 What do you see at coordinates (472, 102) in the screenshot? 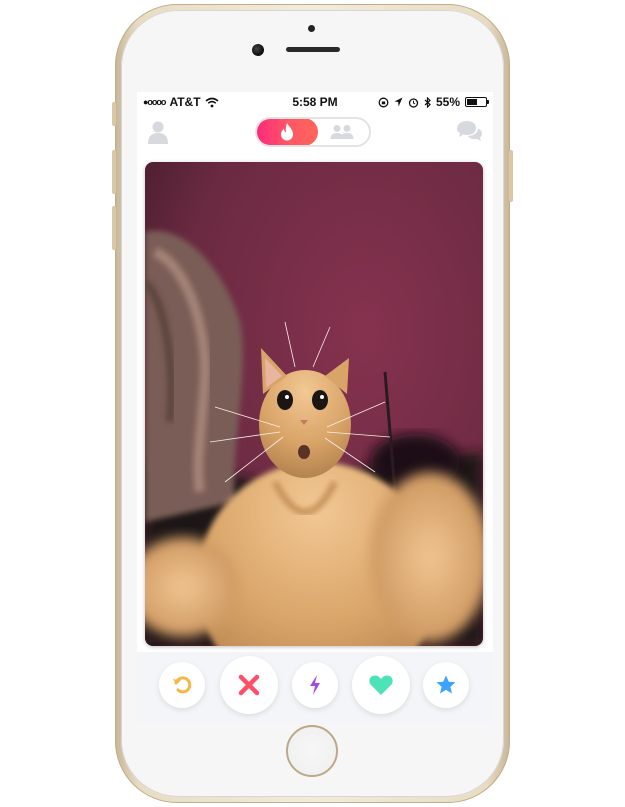
I see `battery-level-fill` at bounding box center [472, 102].